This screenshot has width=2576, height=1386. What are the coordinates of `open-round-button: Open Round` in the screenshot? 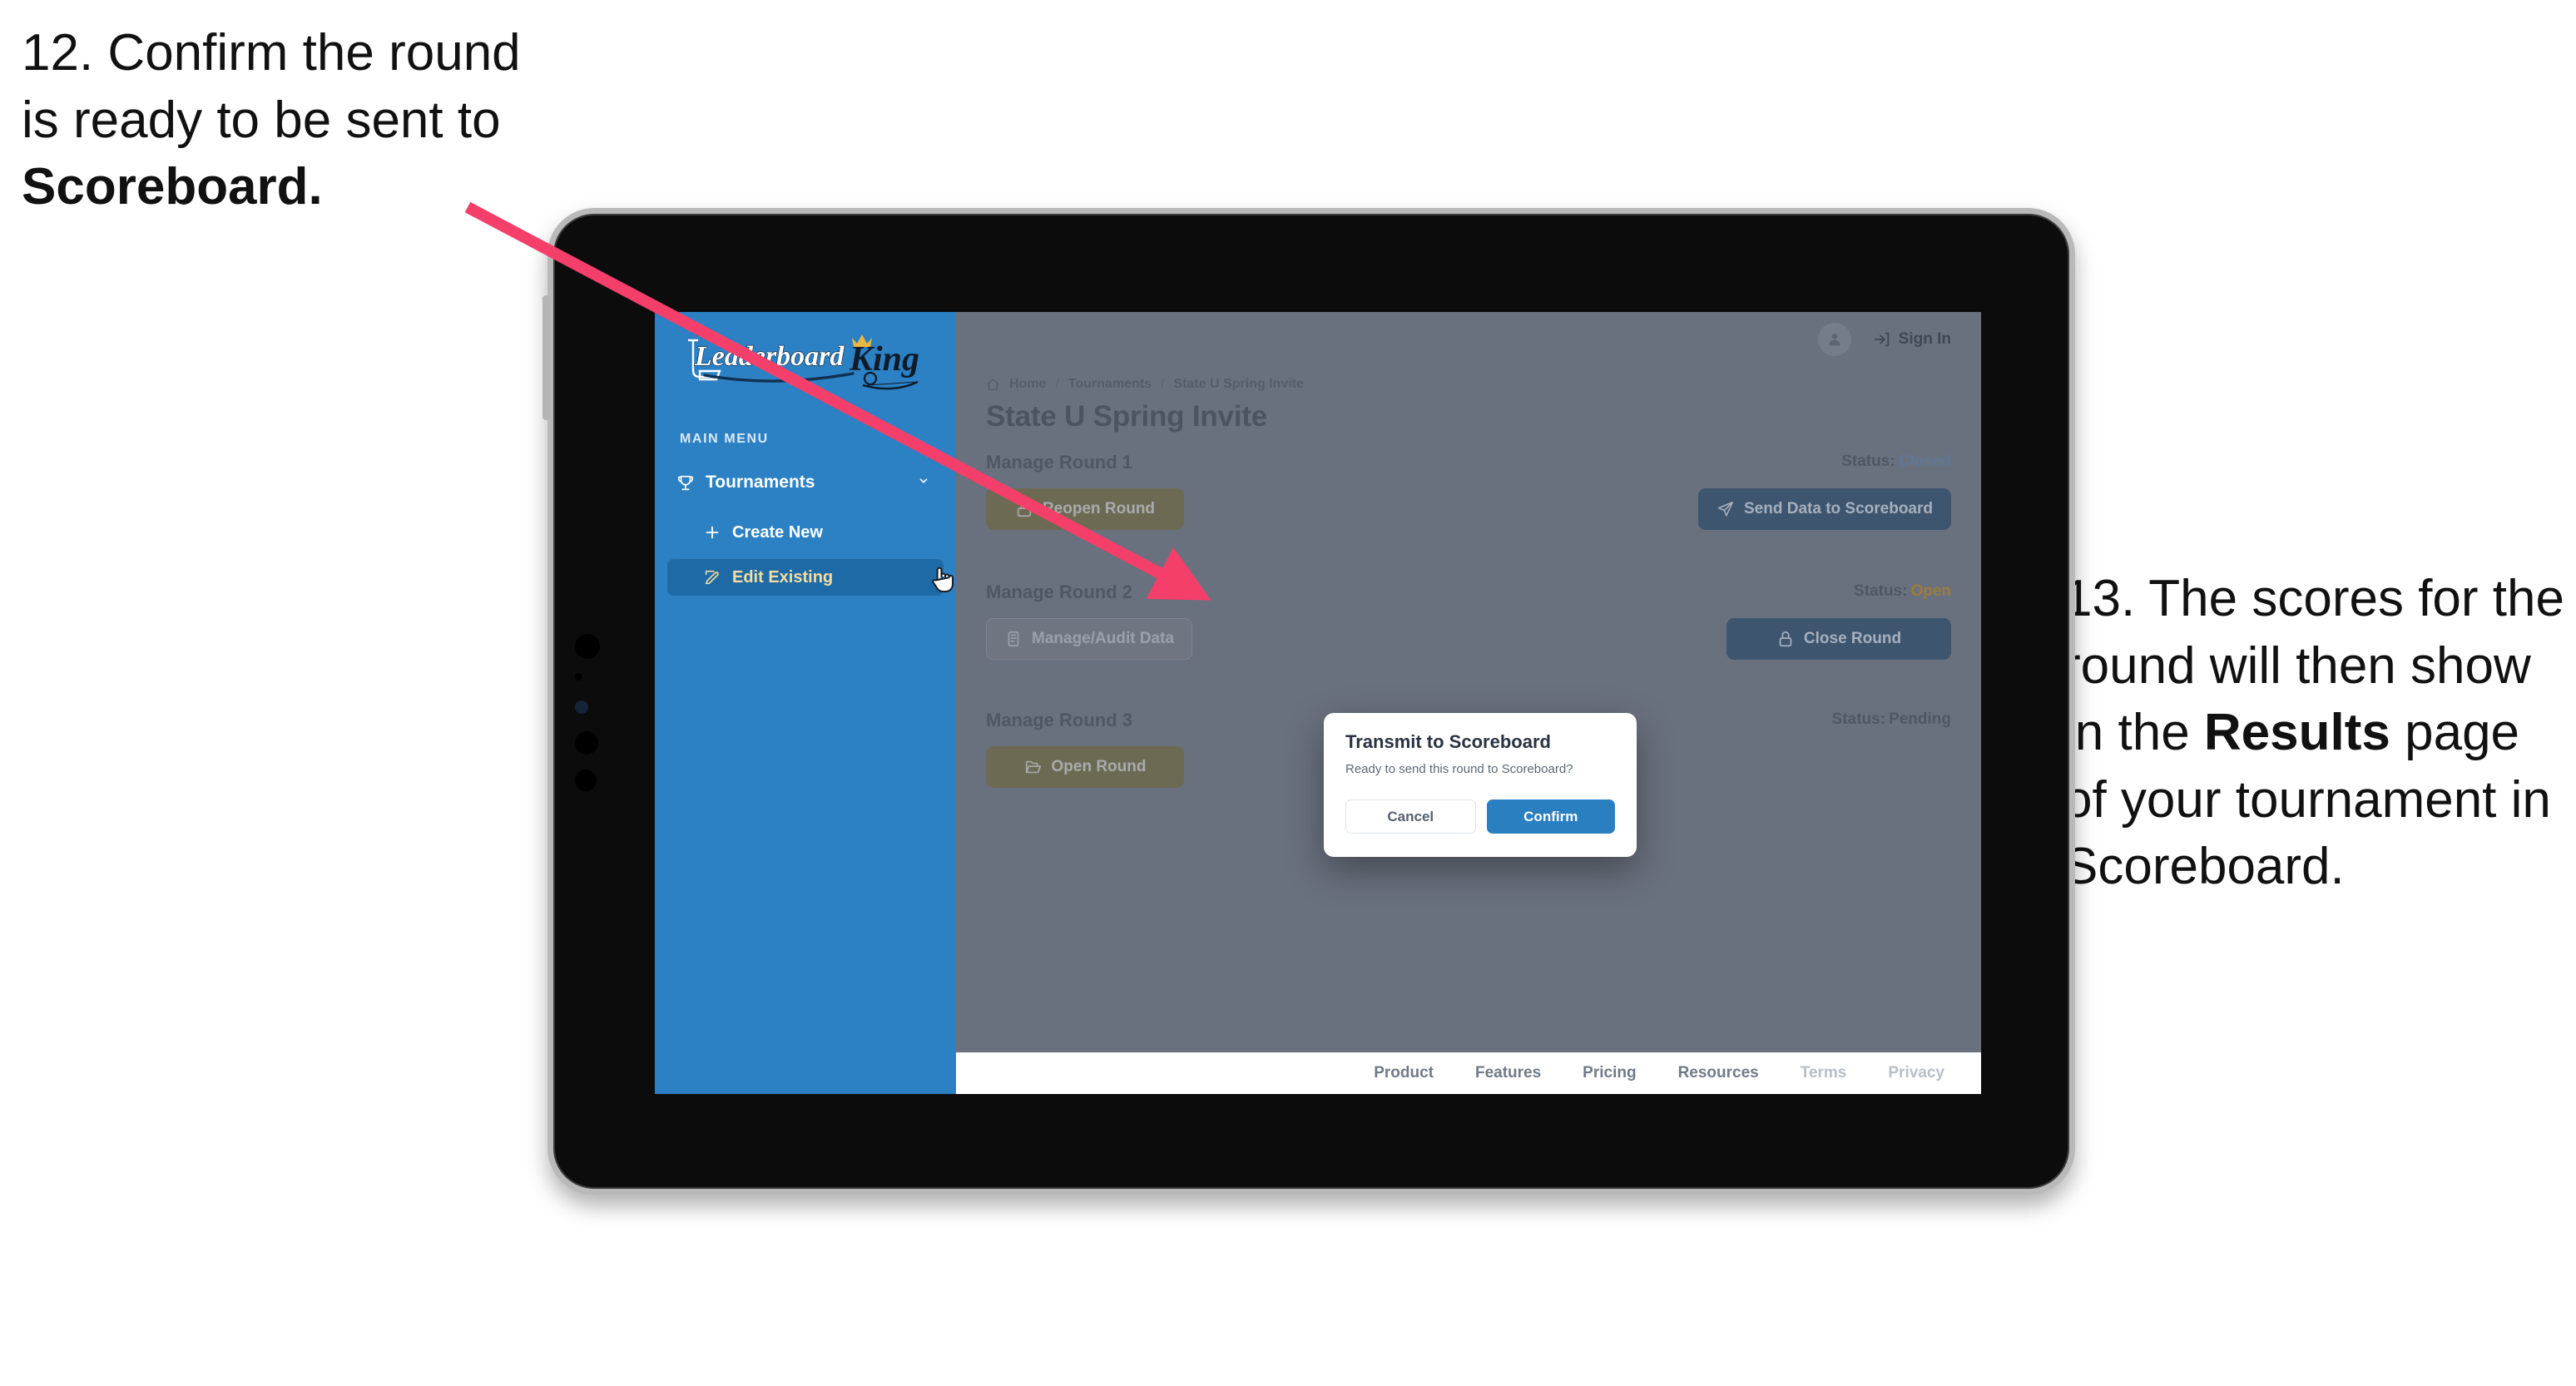 It's located at (1085, 767).